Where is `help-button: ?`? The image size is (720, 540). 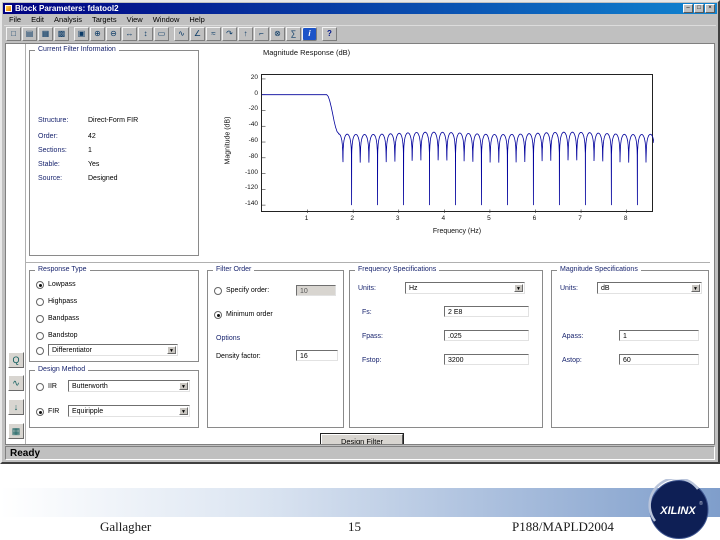 help-button: ? is located at coordinates (329, 34).